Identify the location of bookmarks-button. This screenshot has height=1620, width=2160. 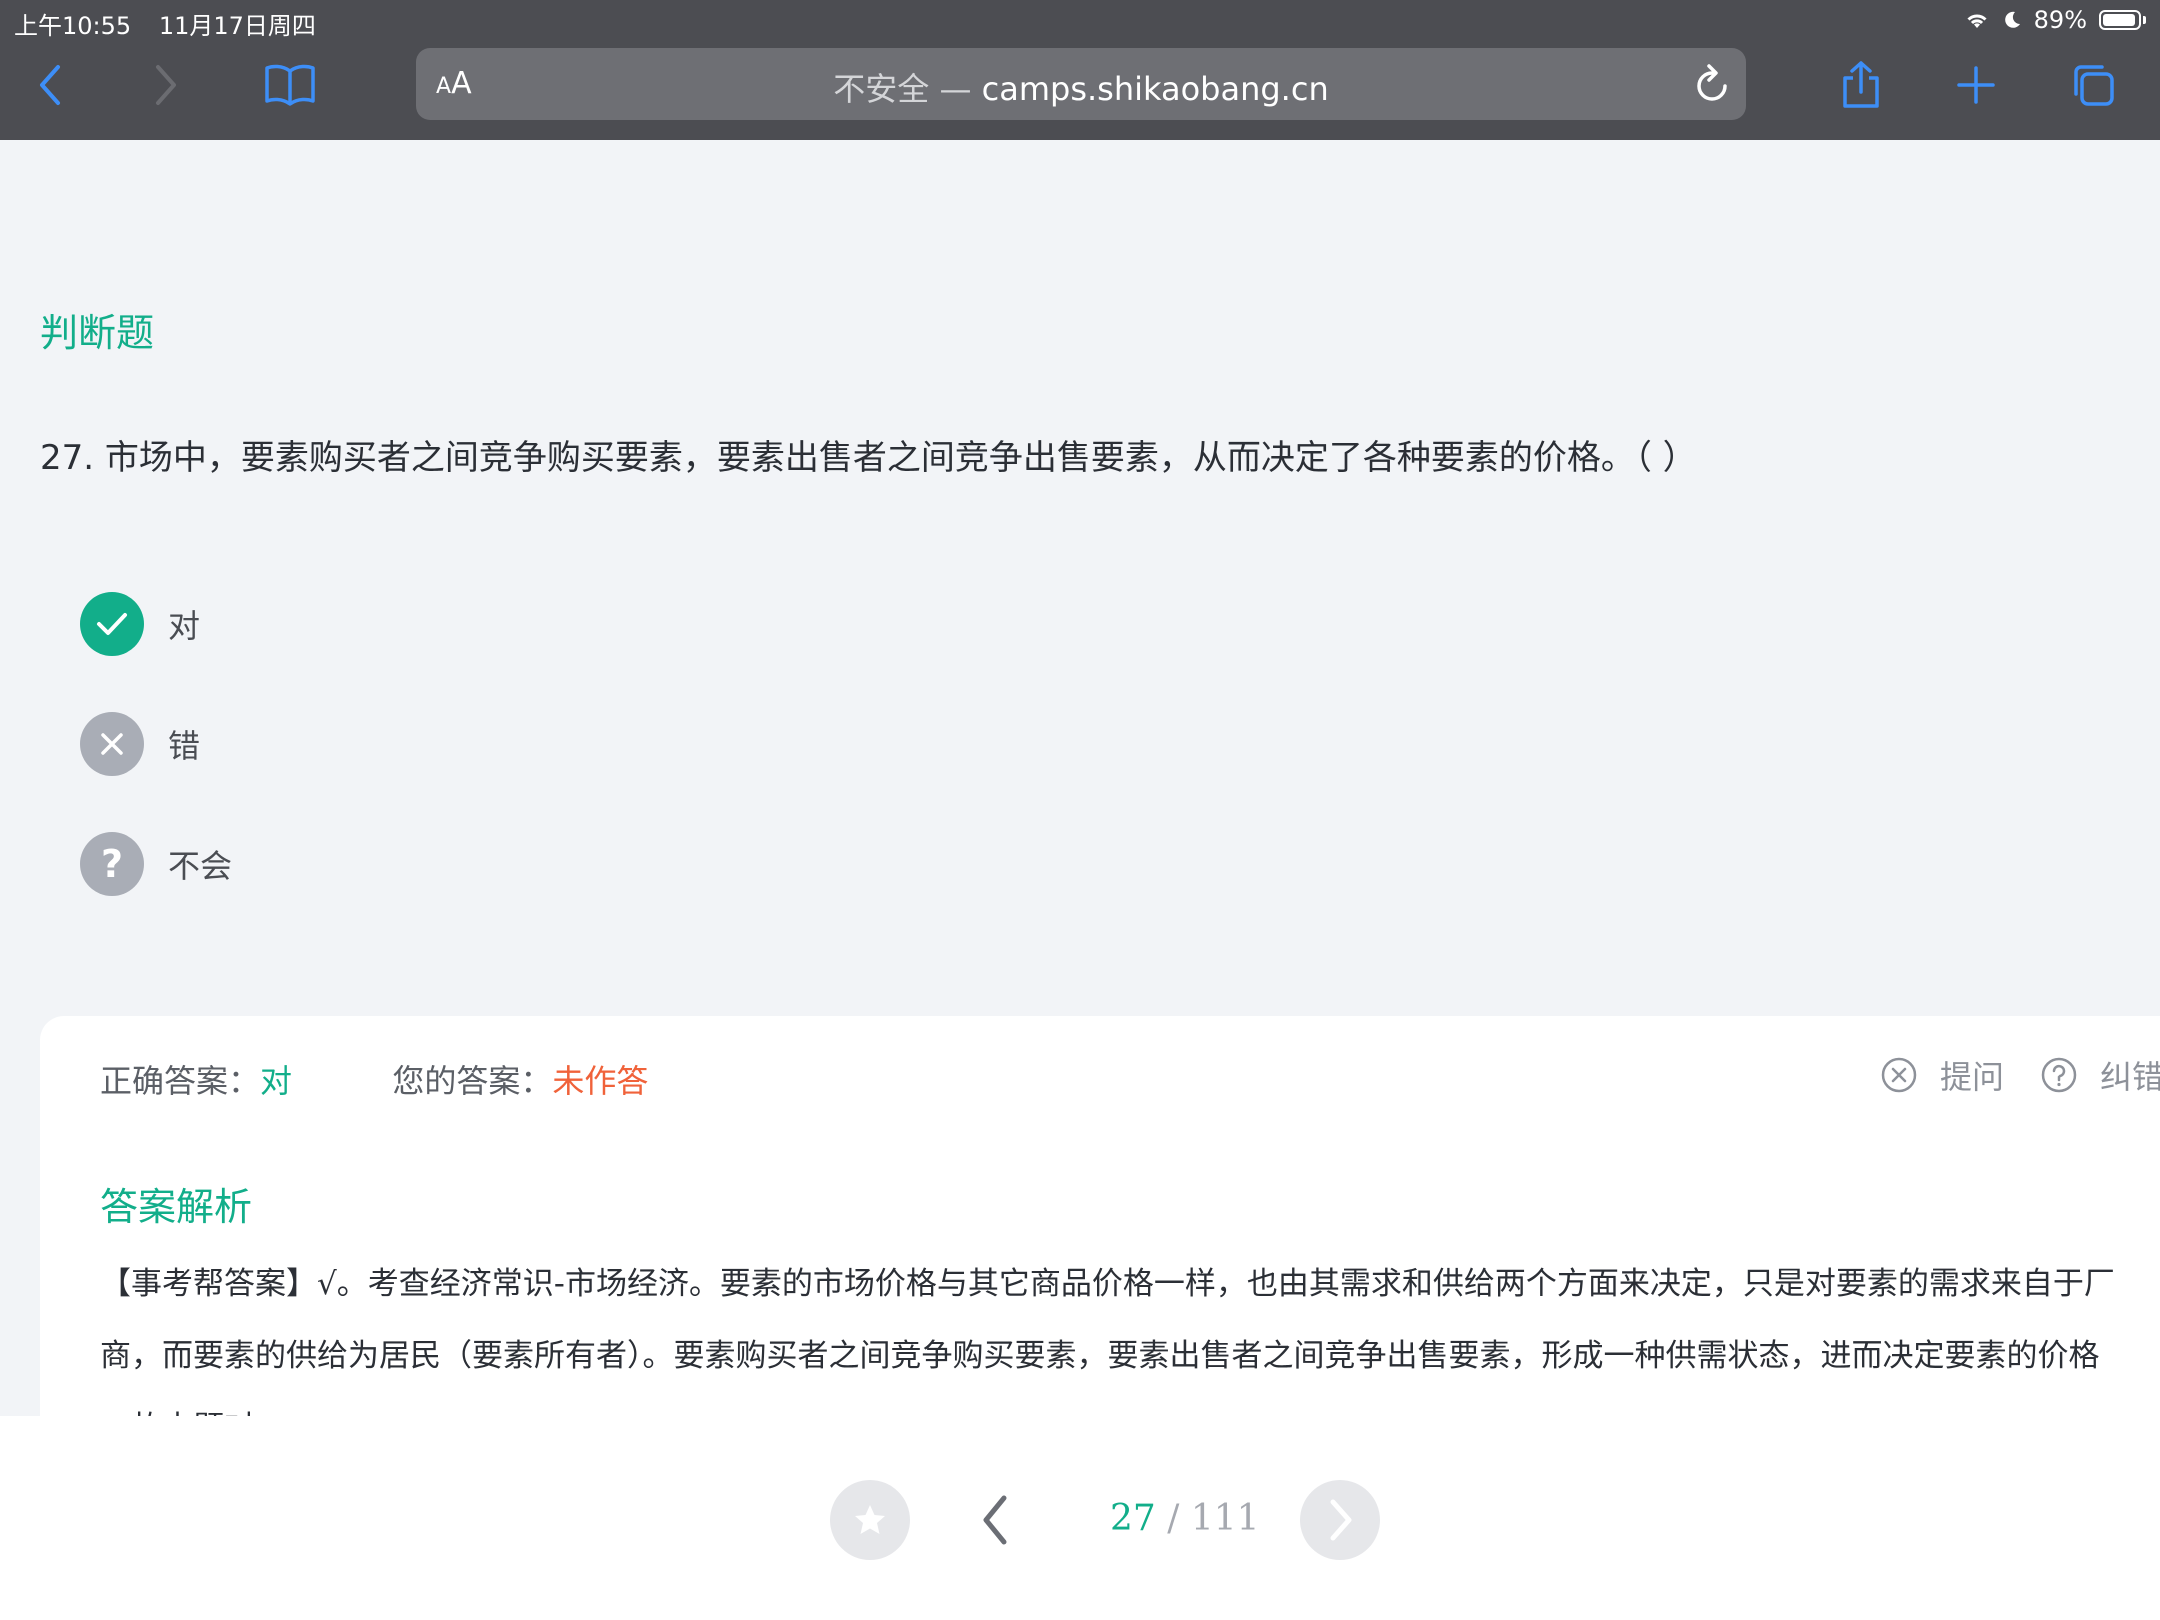
(290, 85).